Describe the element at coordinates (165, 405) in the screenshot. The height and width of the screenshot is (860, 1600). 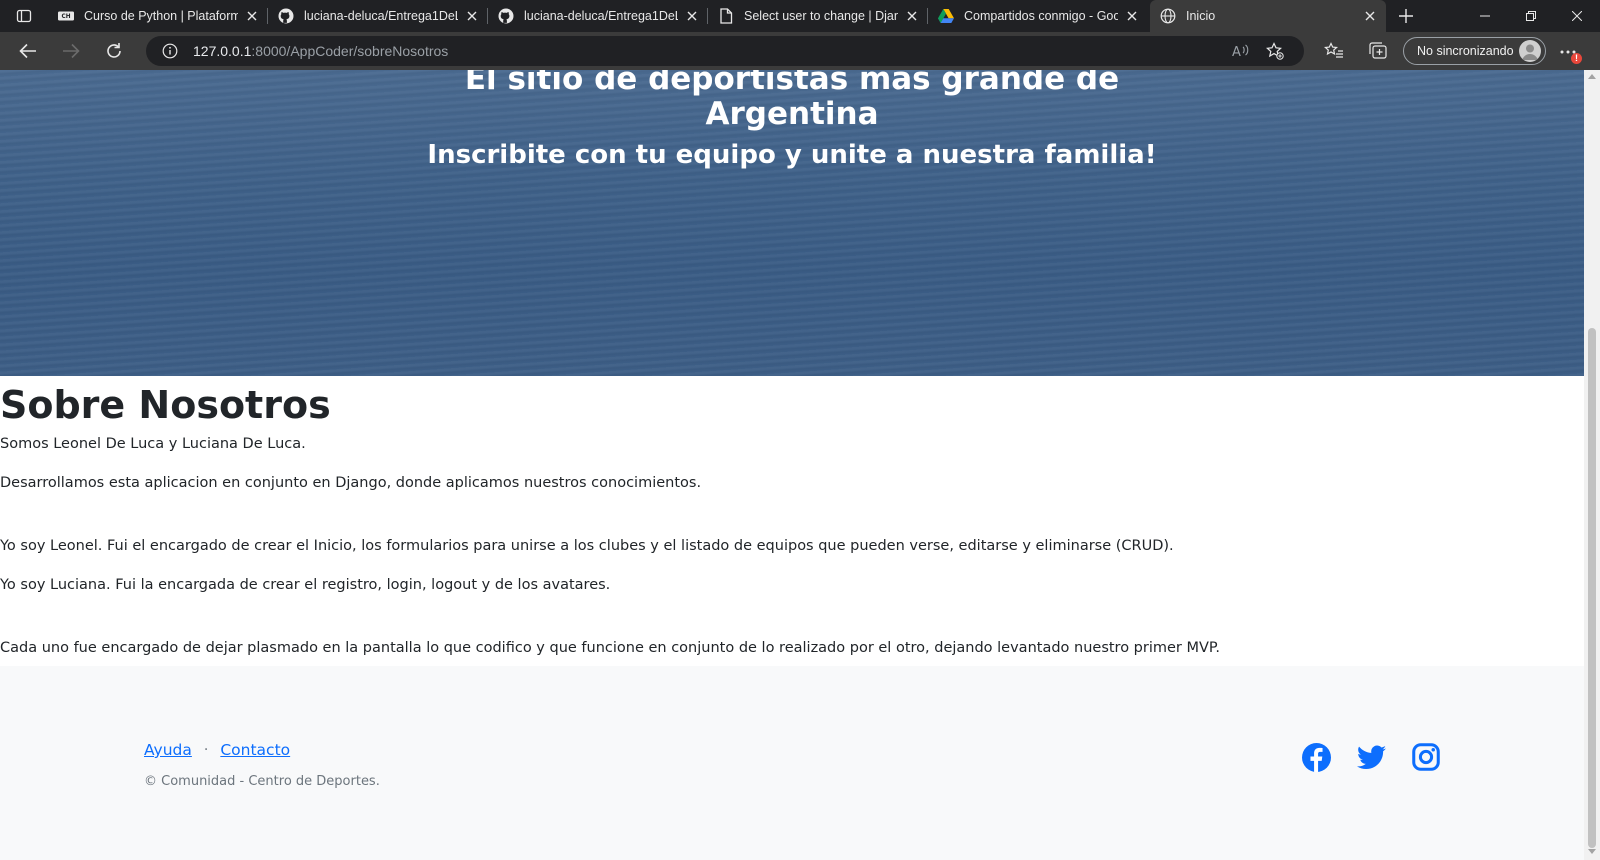
I see `page-title: Sobre Nosotros` at that location.